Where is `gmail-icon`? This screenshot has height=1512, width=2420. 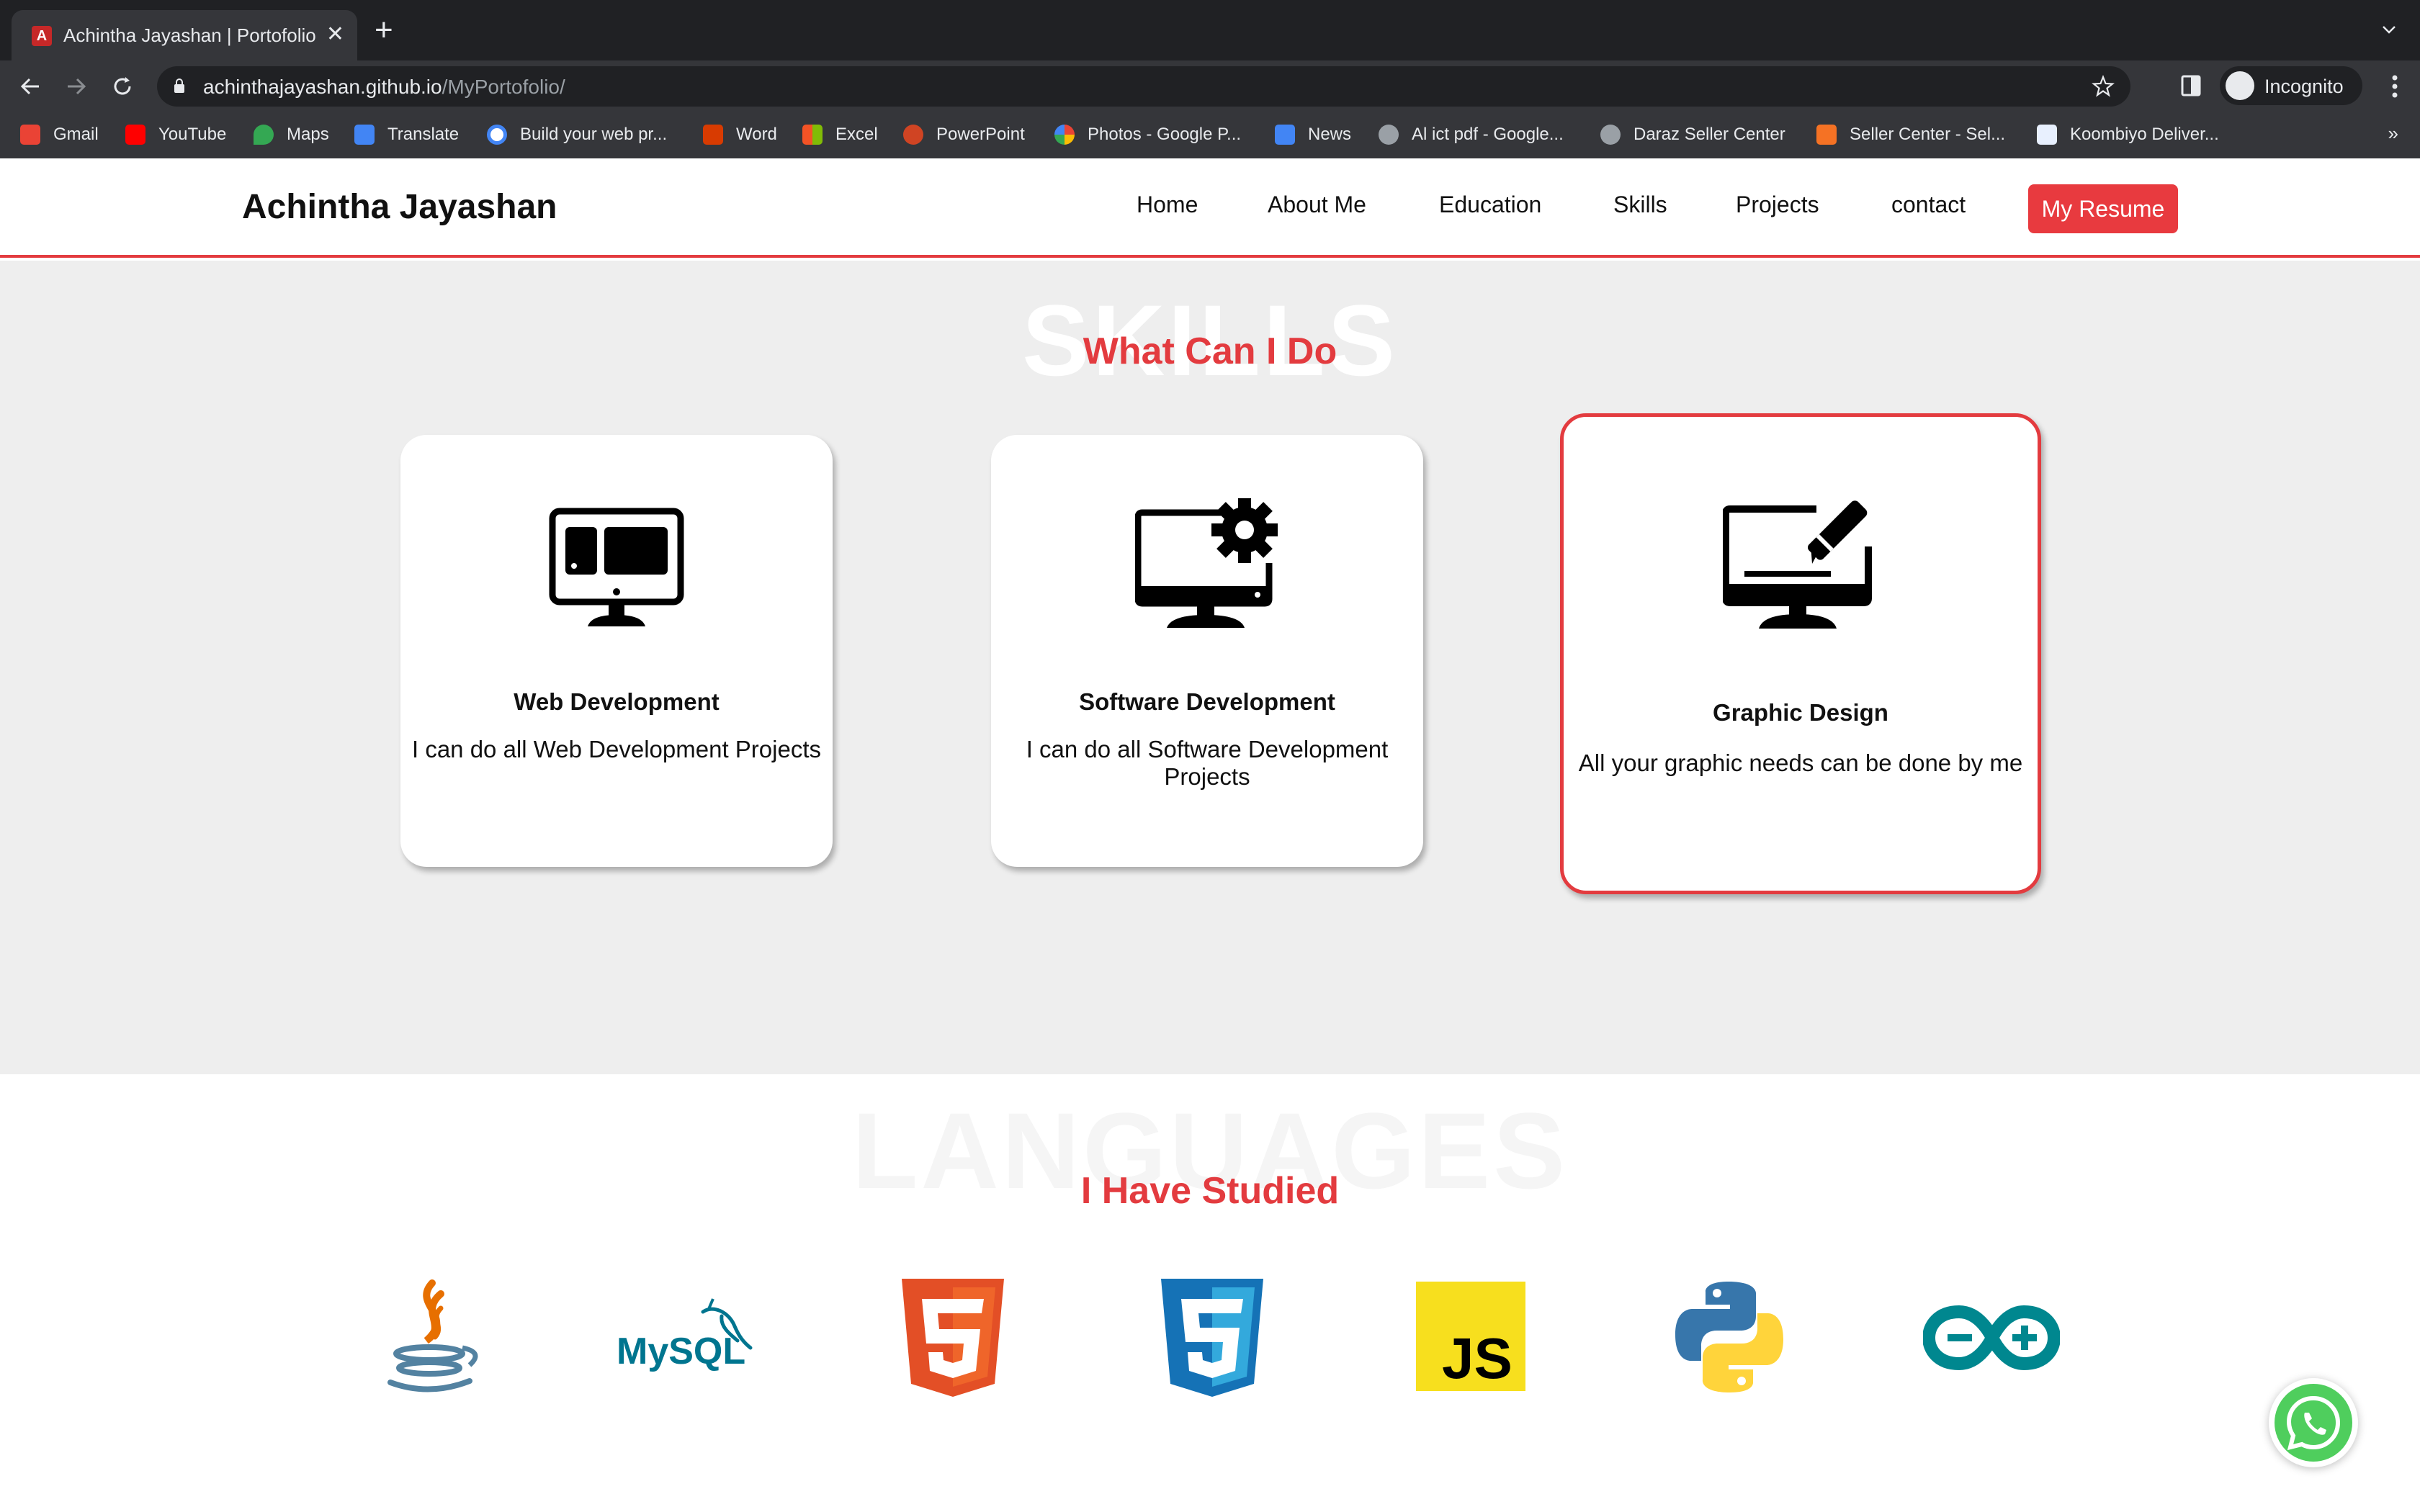
gmail-icon is located at coordinates (30, 135).